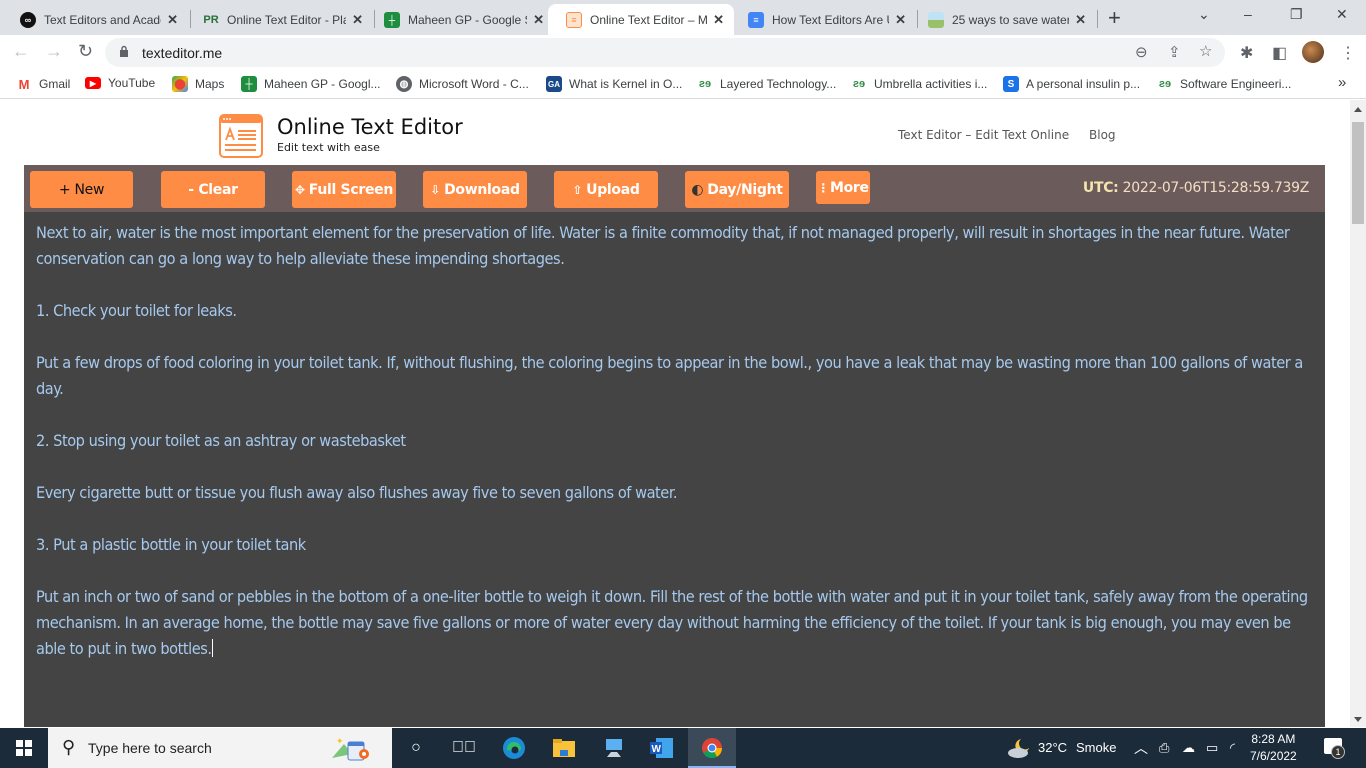  I want to click on site-title: Online Text Editor, so click(370, 127).